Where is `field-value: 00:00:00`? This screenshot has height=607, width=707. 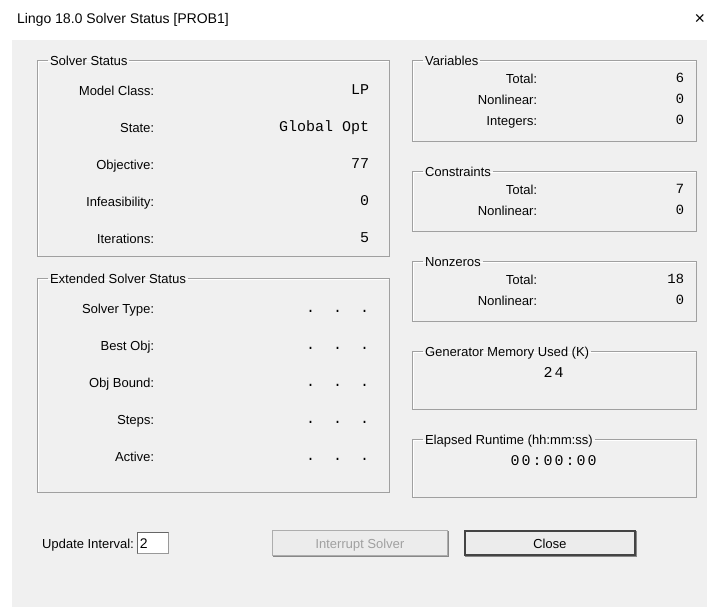
field-value: 00:00:00 is located at coordinates (554, 461).